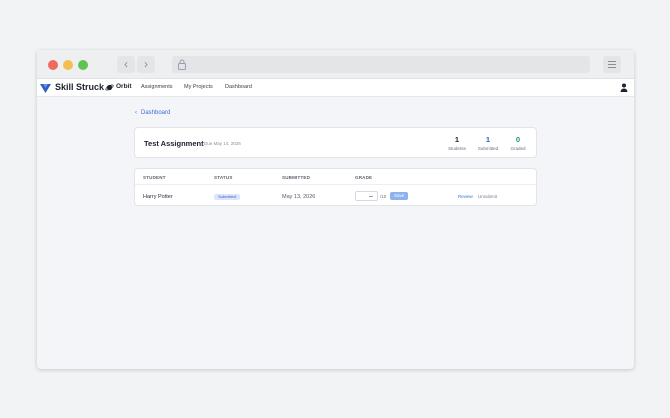 The image size is (670, 418). I want to click on orbit-icon, so click(109, 87).